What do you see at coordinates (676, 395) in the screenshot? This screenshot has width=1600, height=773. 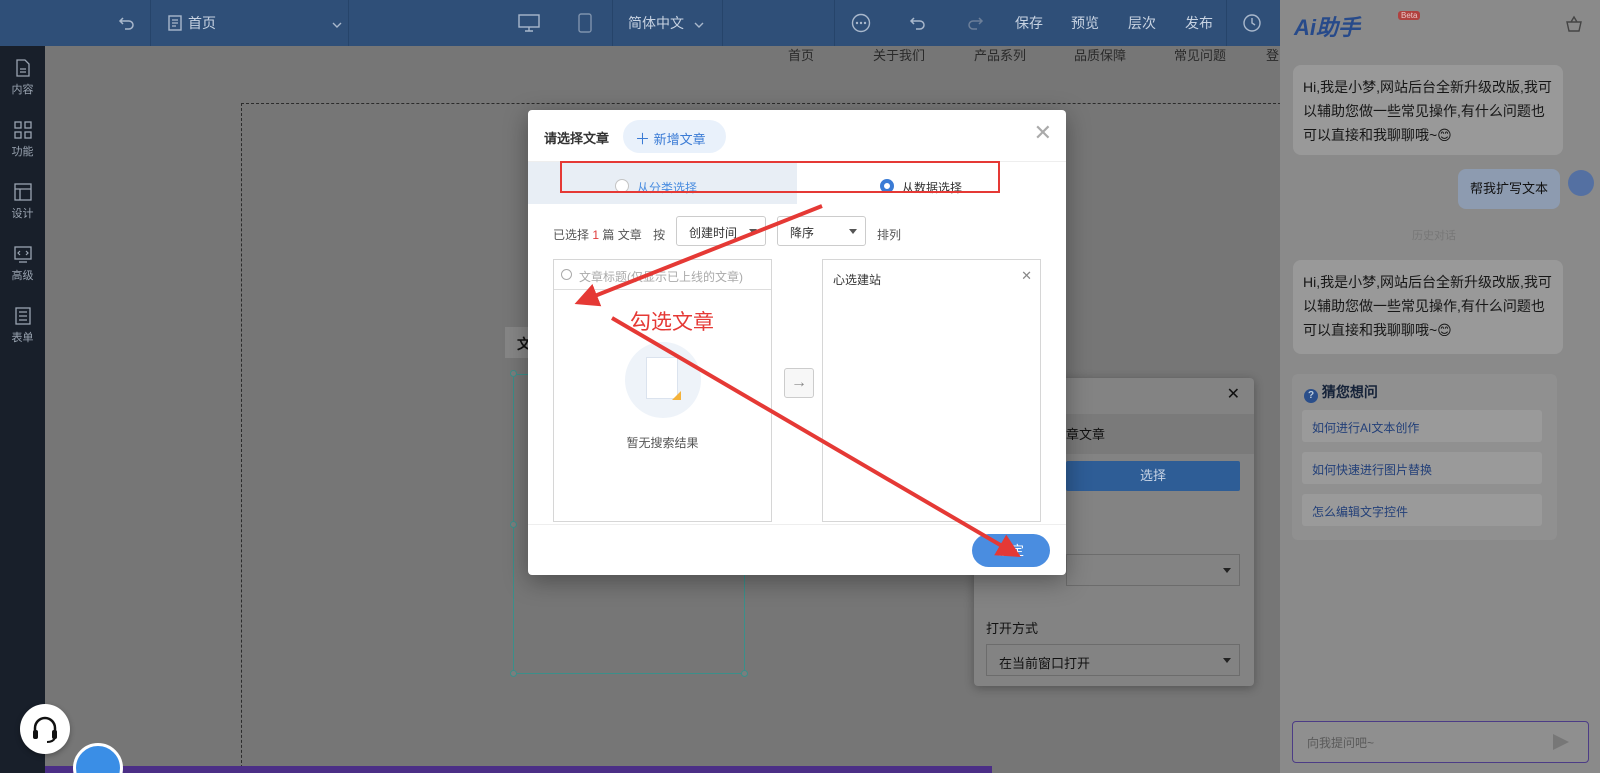 I see `document-fold` at bounding box center [676, 395].